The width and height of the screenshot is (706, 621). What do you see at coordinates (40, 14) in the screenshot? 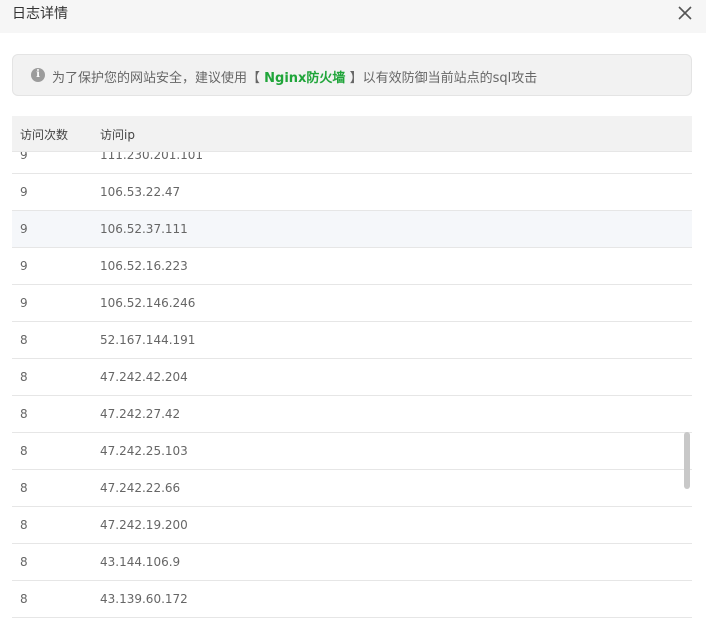
I see `dialog-title: 日志详情` at bounding box center [40, 14].